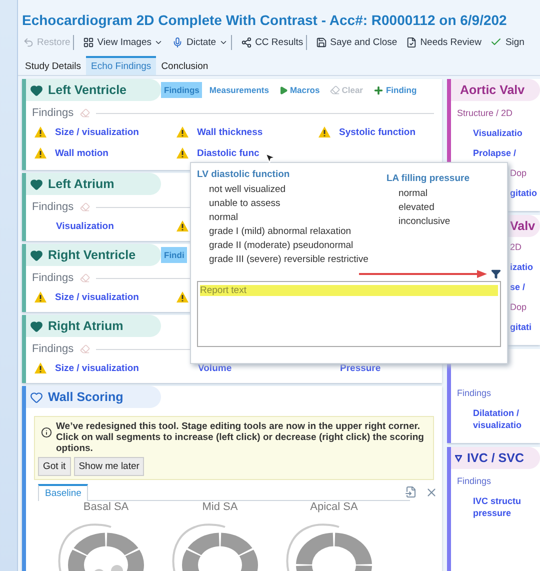  What do you see at coordinates (516, 247) in the screenshot?
I see `section-label: 2D` at bounding box center [516, 247].